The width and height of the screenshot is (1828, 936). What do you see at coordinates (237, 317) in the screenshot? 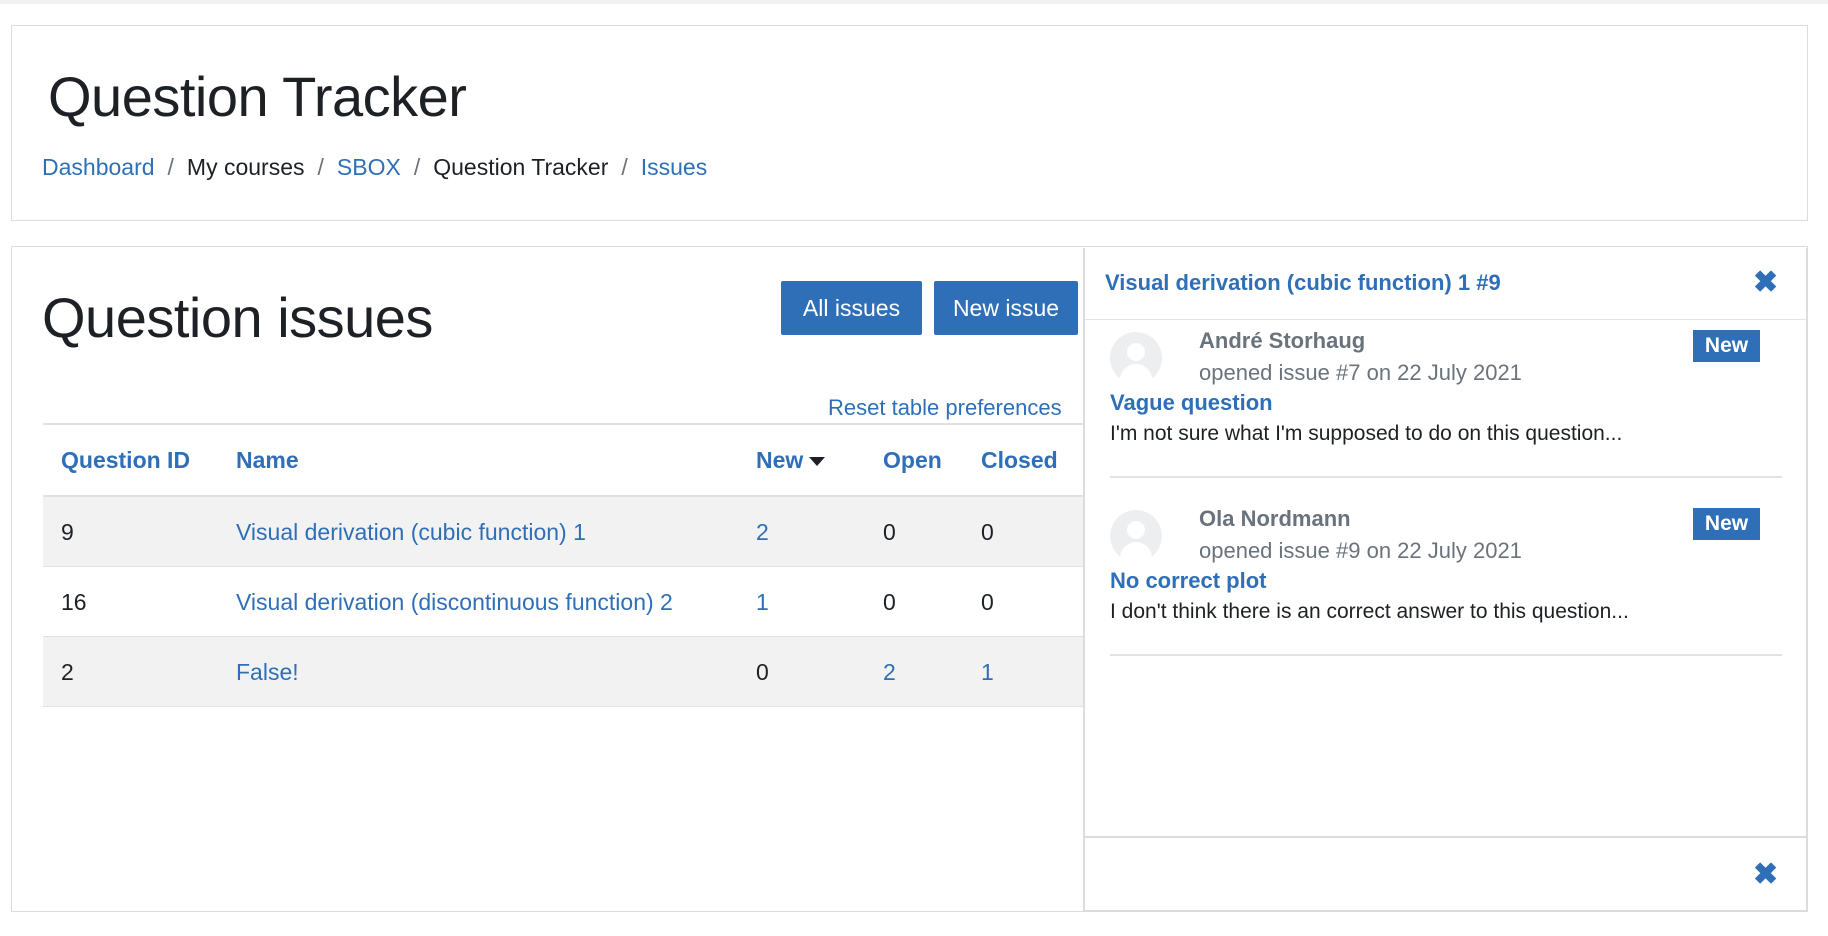
I see `section-title: Question issues` at bounding box center [237, 317].